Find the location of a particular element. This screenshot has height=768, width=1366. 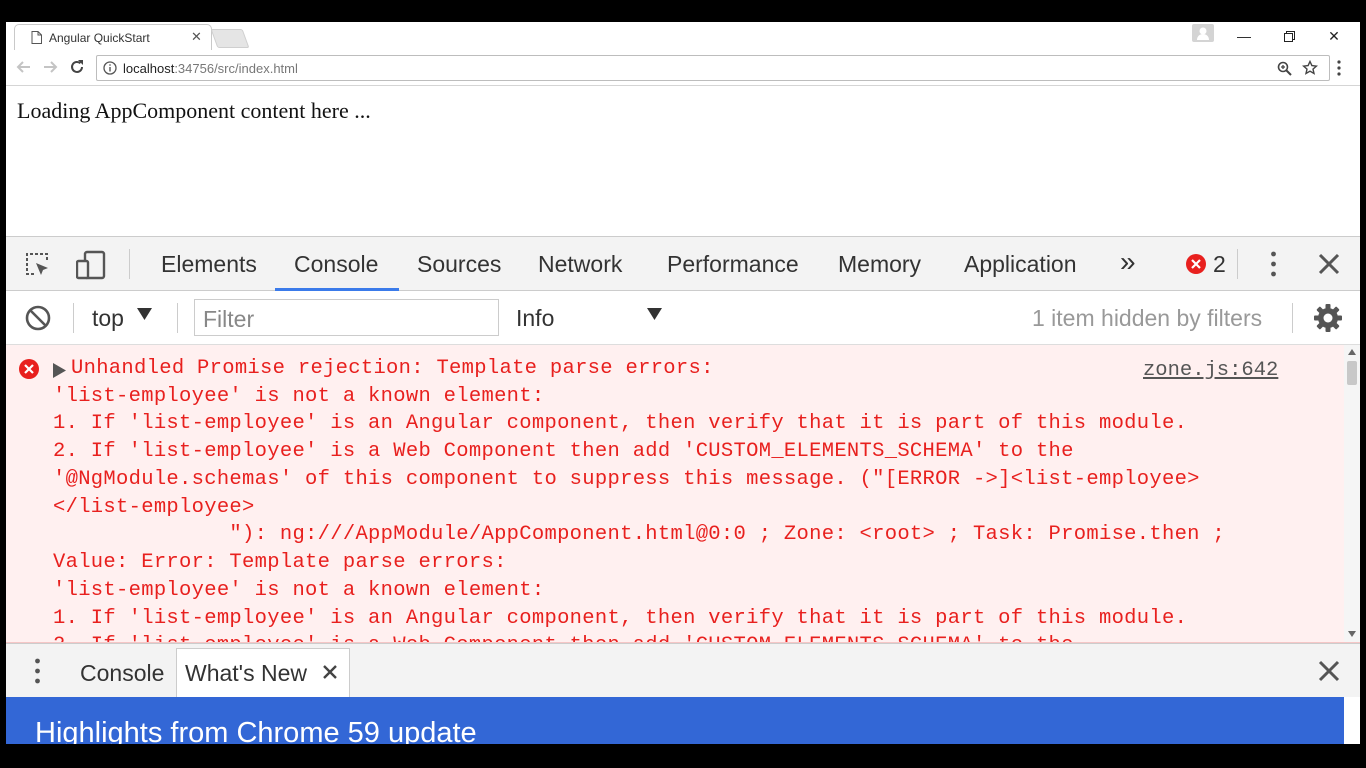

back-icon is located at coordinates (24, 67).